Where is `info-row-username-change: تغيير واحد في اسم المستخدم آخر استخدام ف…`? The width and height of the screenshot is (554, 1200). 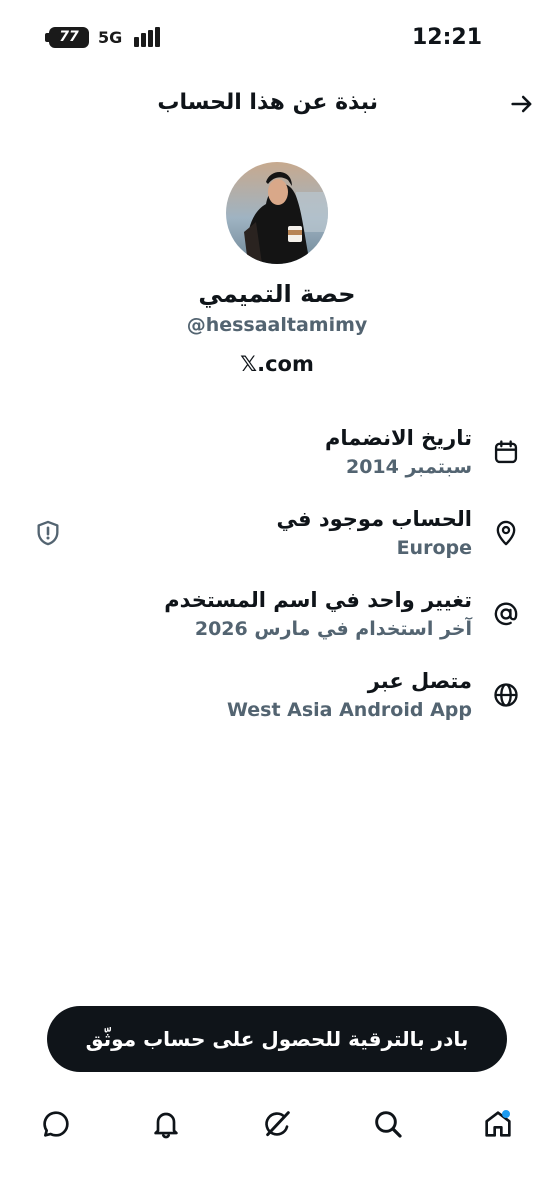 info-row-username-change: تغيير واحد في اسم المستخدم آخر استخدام ف… is located at coordinates (277, 621).